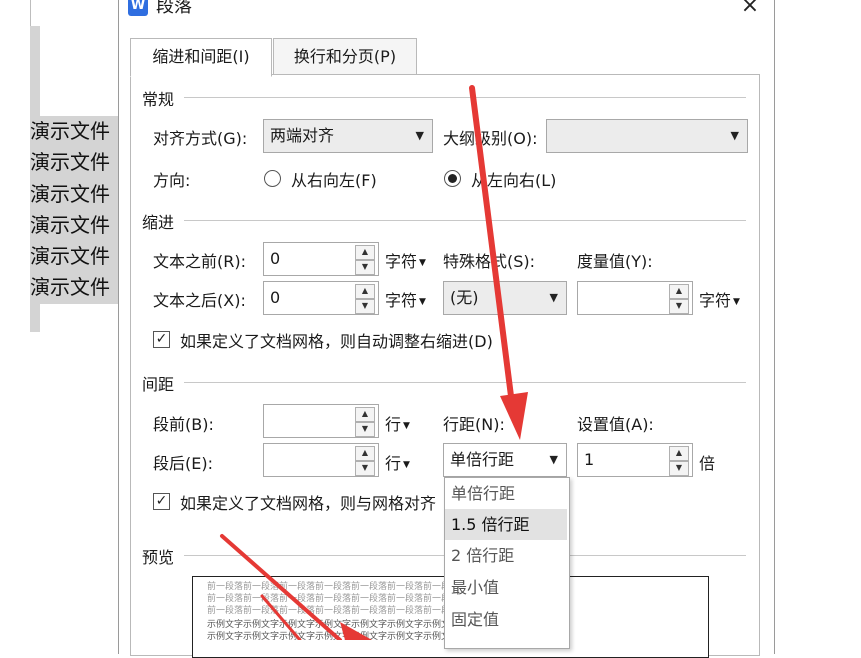 The width and height of the screenshot is (861, 658). I want to click on outline-label: 大纲级别(O):, so click(490, 138).